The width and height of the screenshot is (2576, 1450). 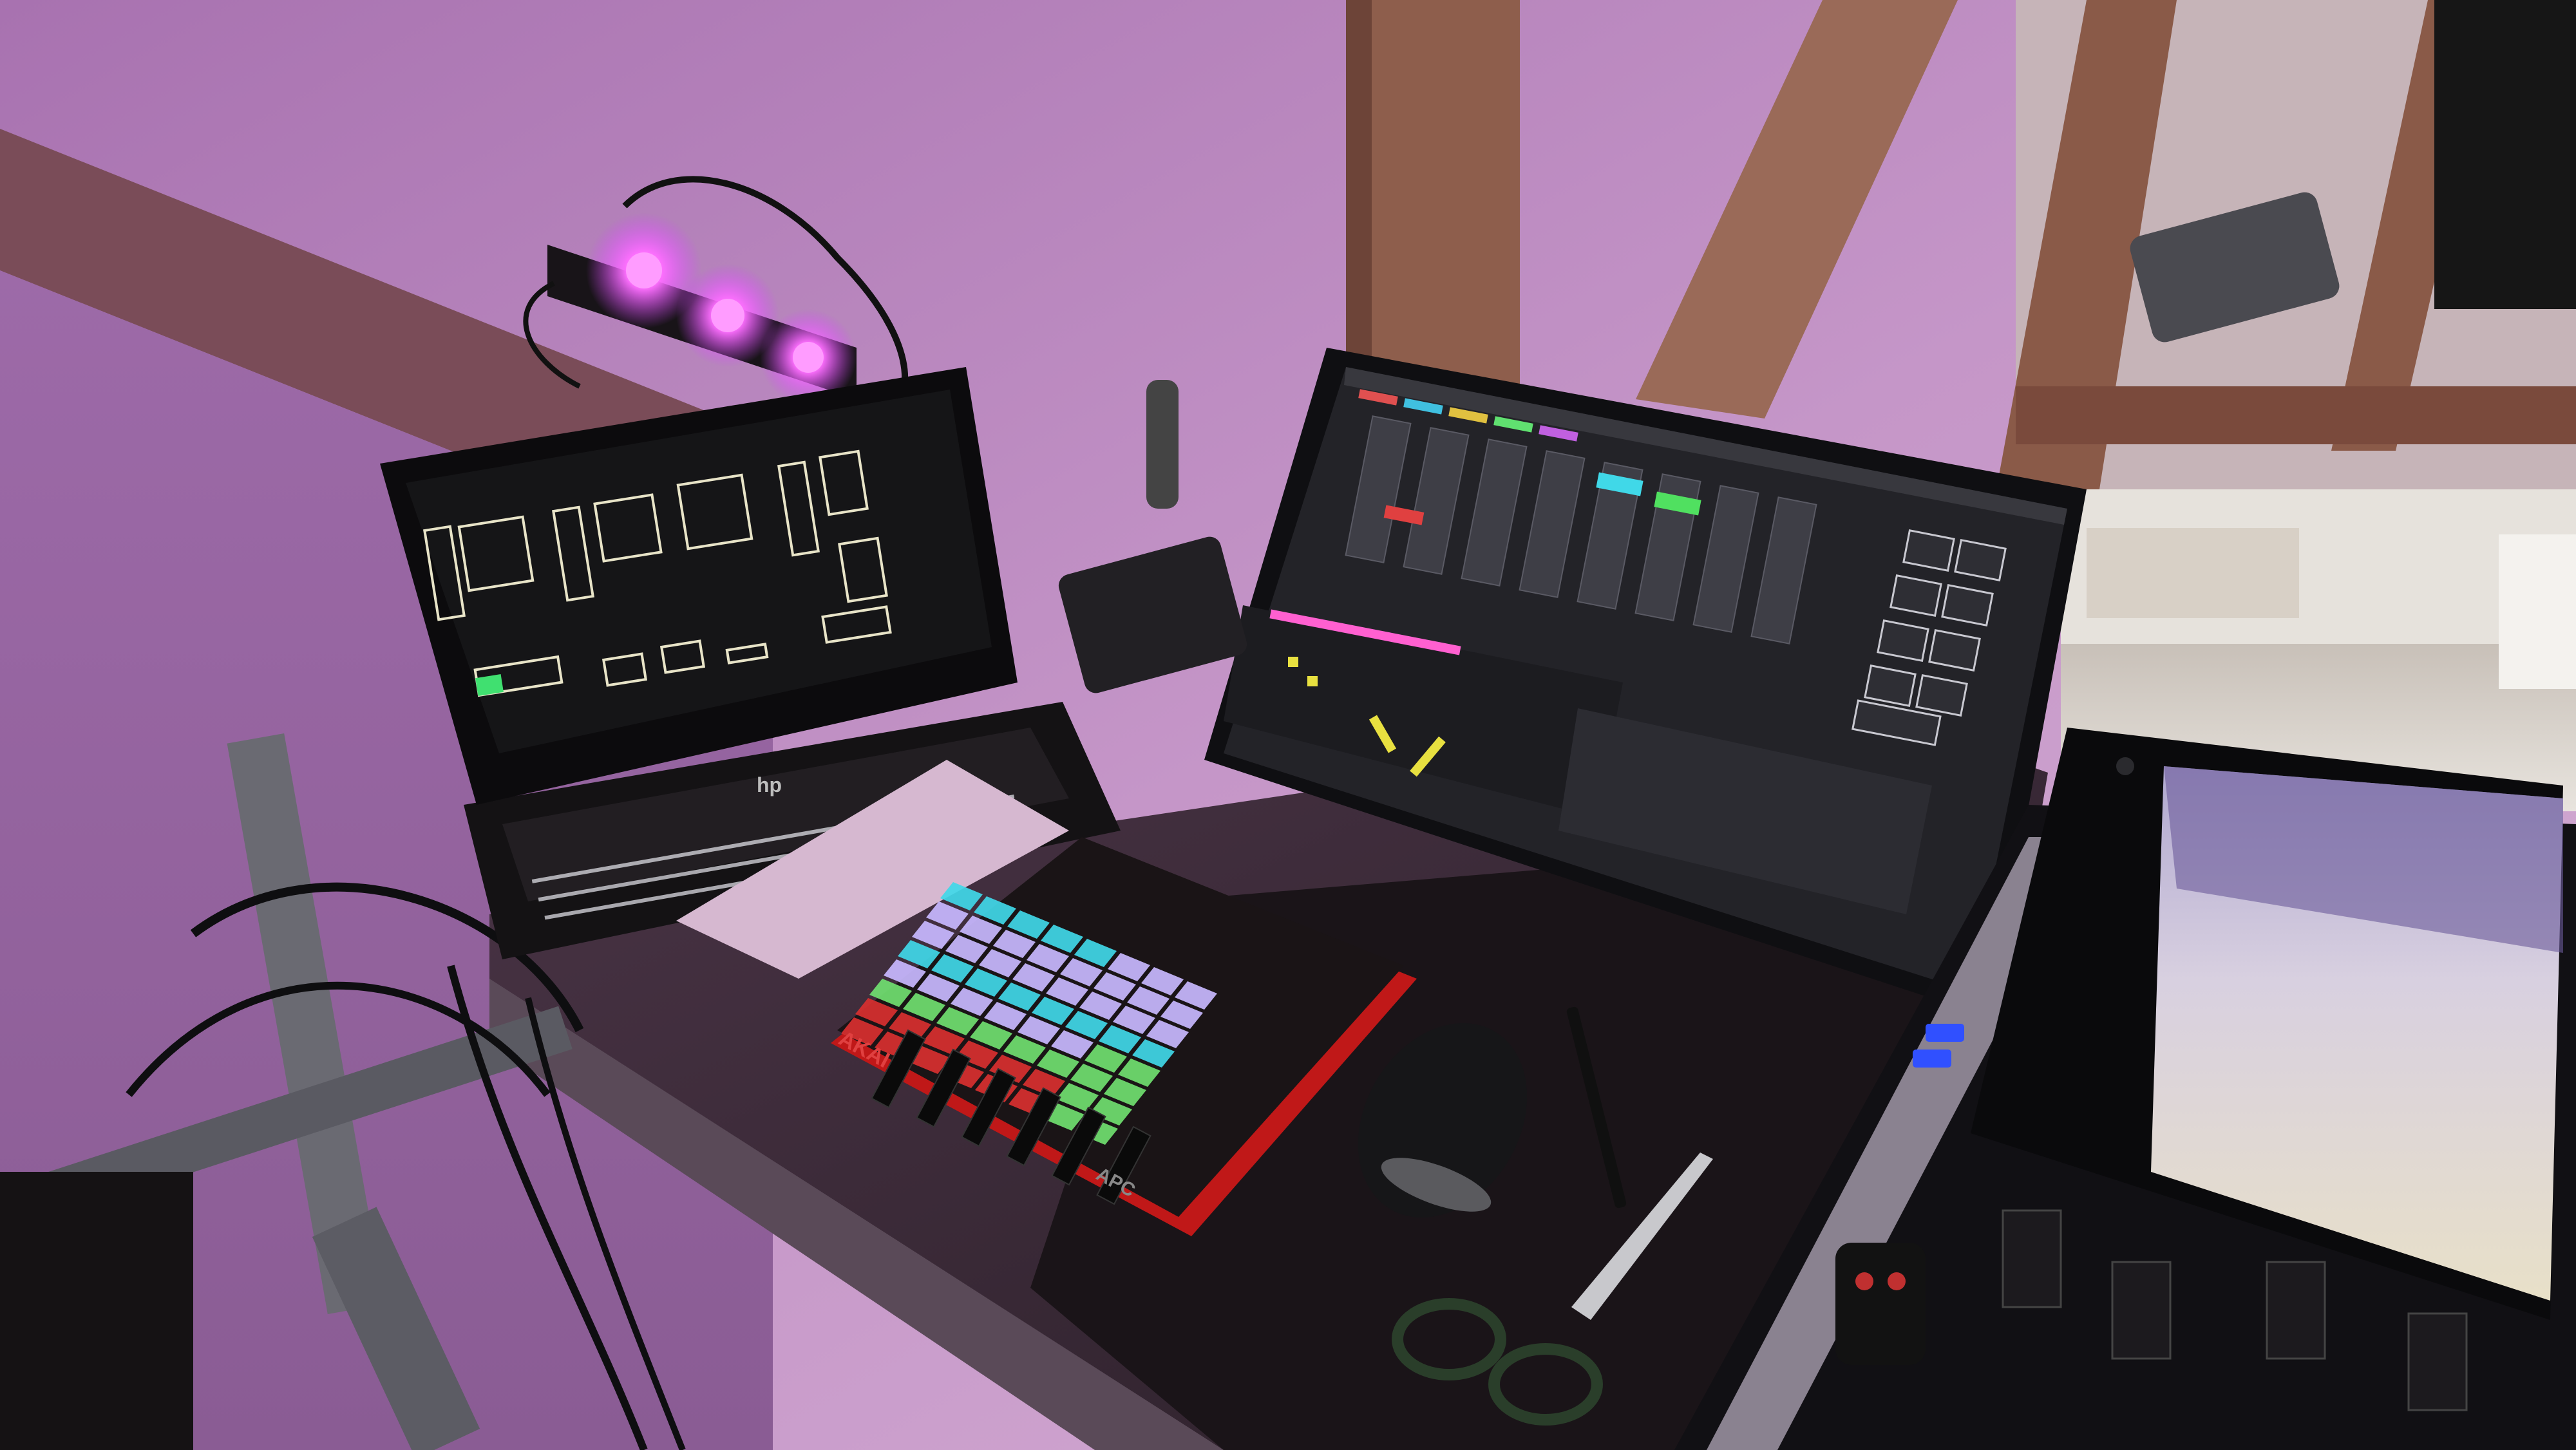 What do you see at coordinates (2505, 154) in the screenshot?
I see `speaker` at bounding box center [2505, 154].